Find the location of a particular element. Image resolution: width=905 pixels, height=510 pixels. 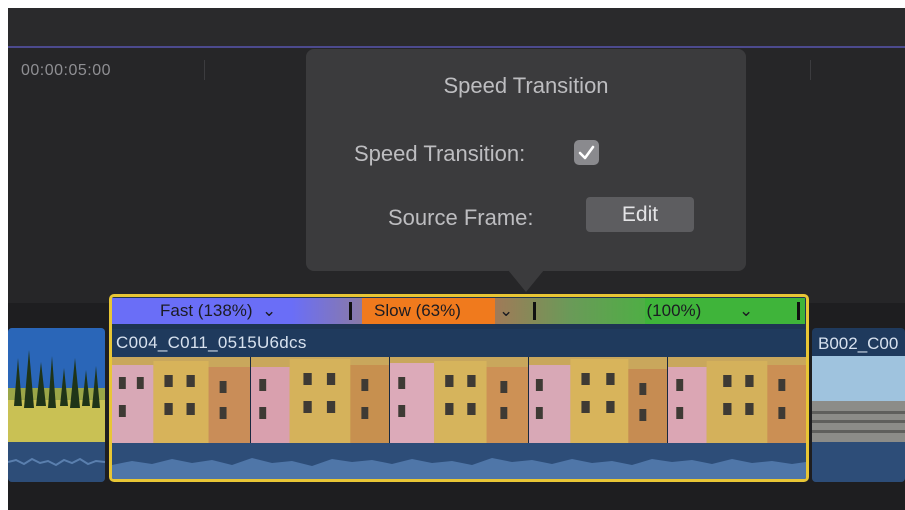

popover-arrow is located at coordinates (526, 281).